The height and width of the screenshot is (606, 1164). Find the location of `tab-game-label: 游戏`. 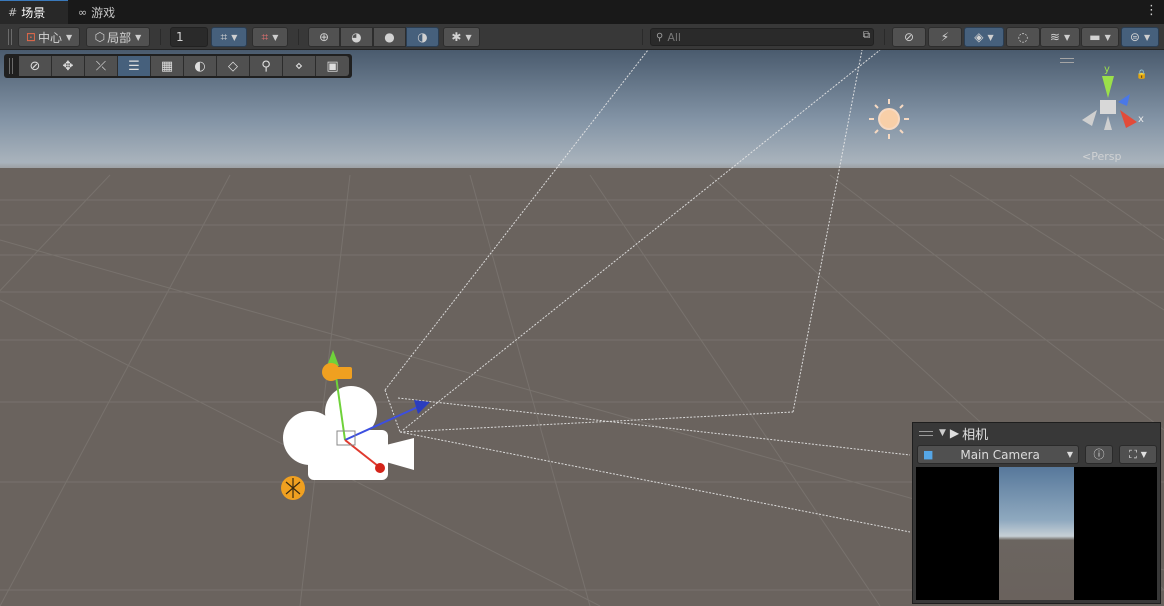

tab-game-label: 游戏 is located at coordinates (103, 12).